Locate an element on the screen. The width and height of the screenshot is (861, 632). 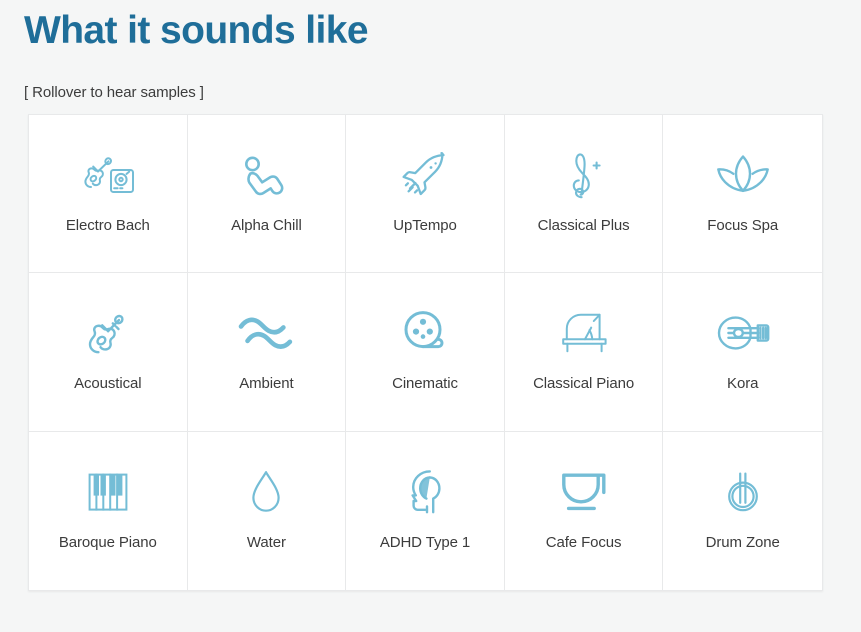
sound-sample-label: Cafe Focus is located at coordinates (583, 542).